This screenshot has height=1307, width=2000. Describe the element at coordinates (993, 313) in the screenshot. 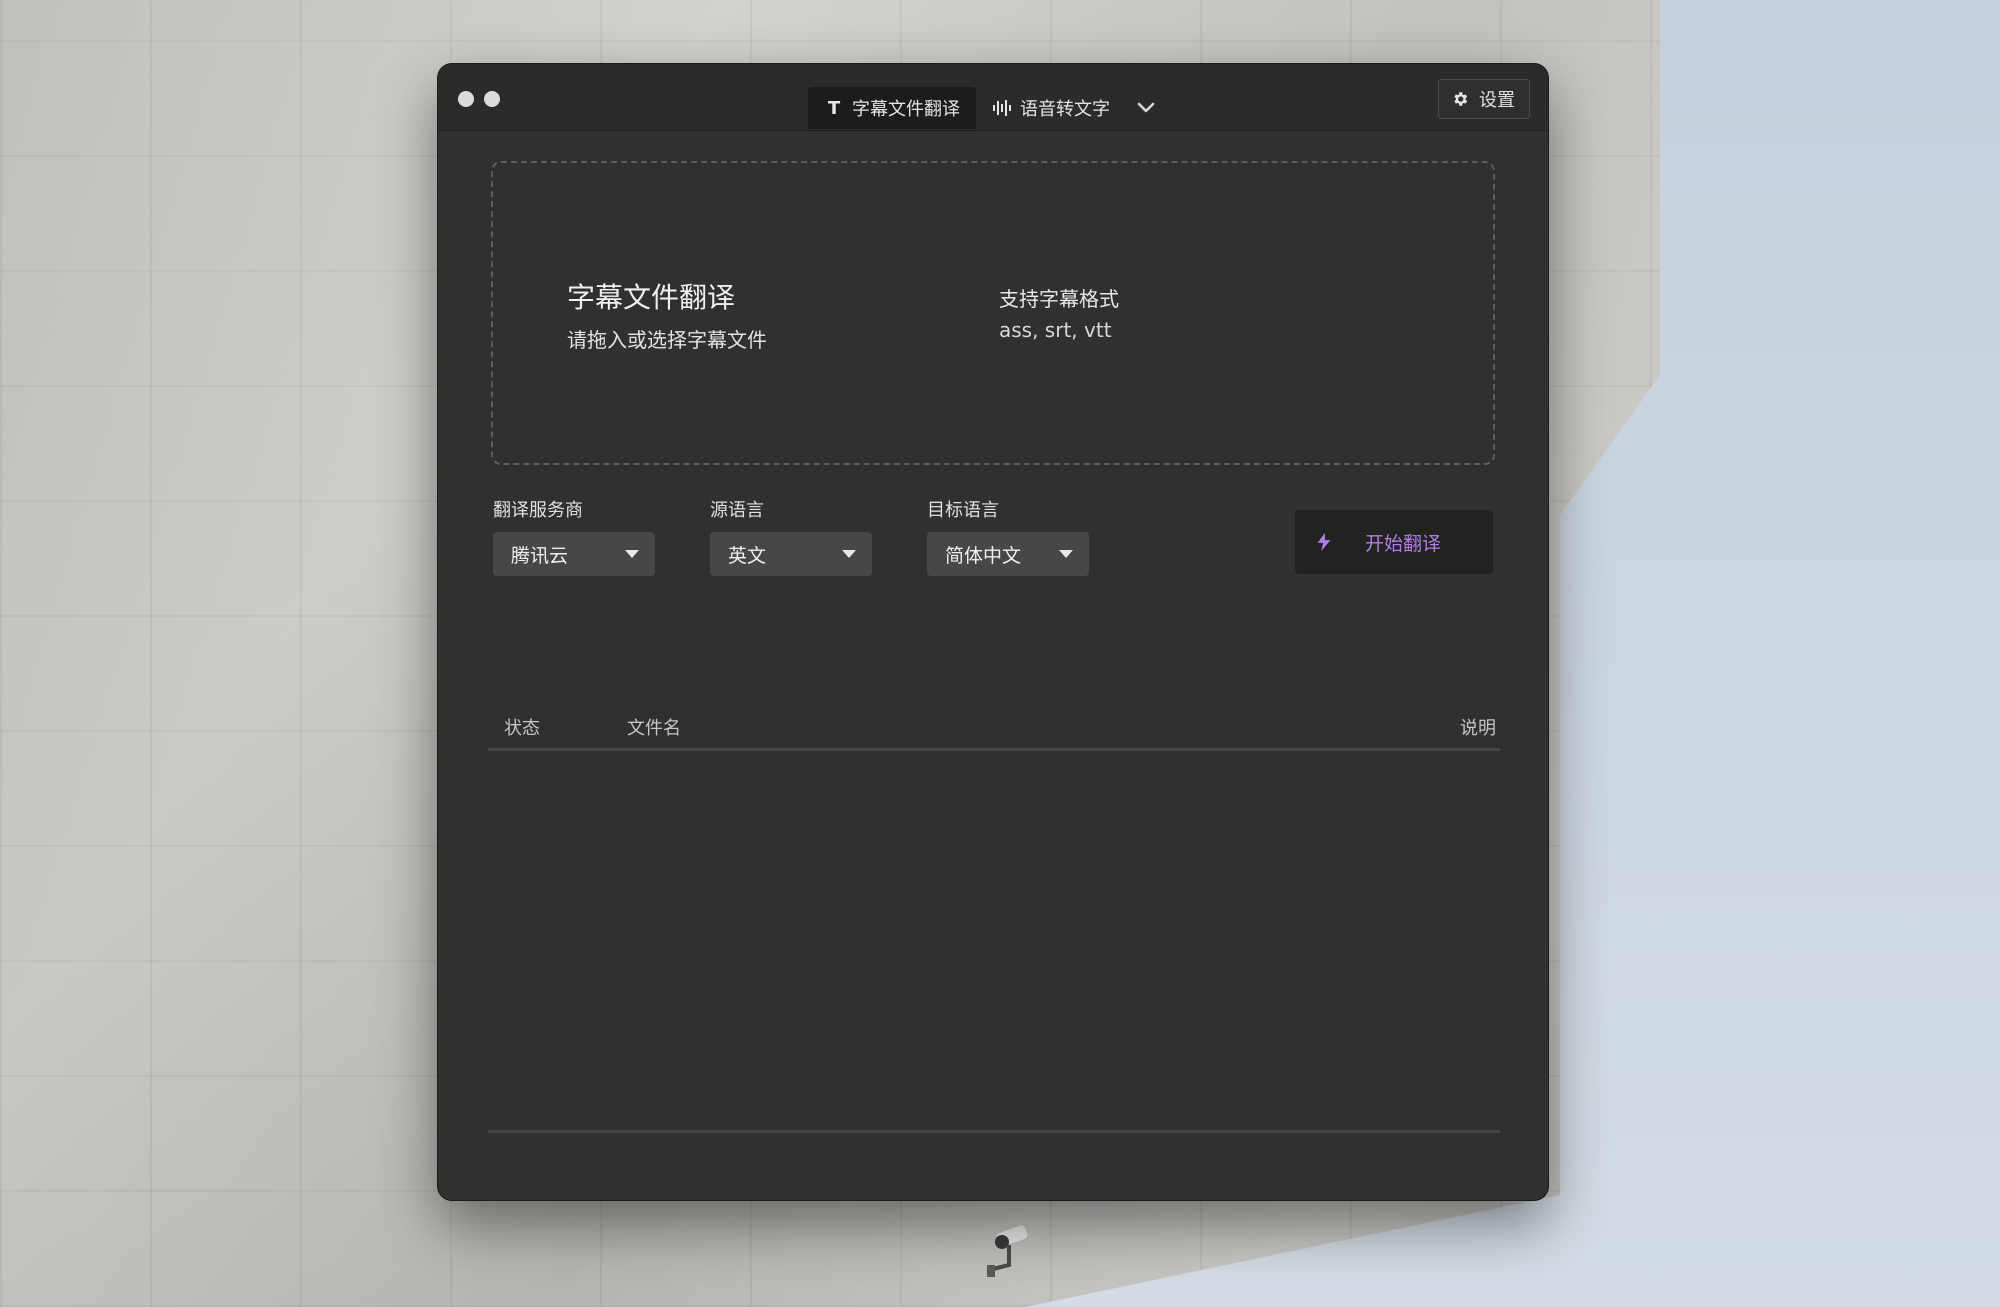

I see `file-drop-zone: 字幕文件翻译 请拖入或选择字幕文件 支持字幕格式 ass, srt, vtt` at that location.